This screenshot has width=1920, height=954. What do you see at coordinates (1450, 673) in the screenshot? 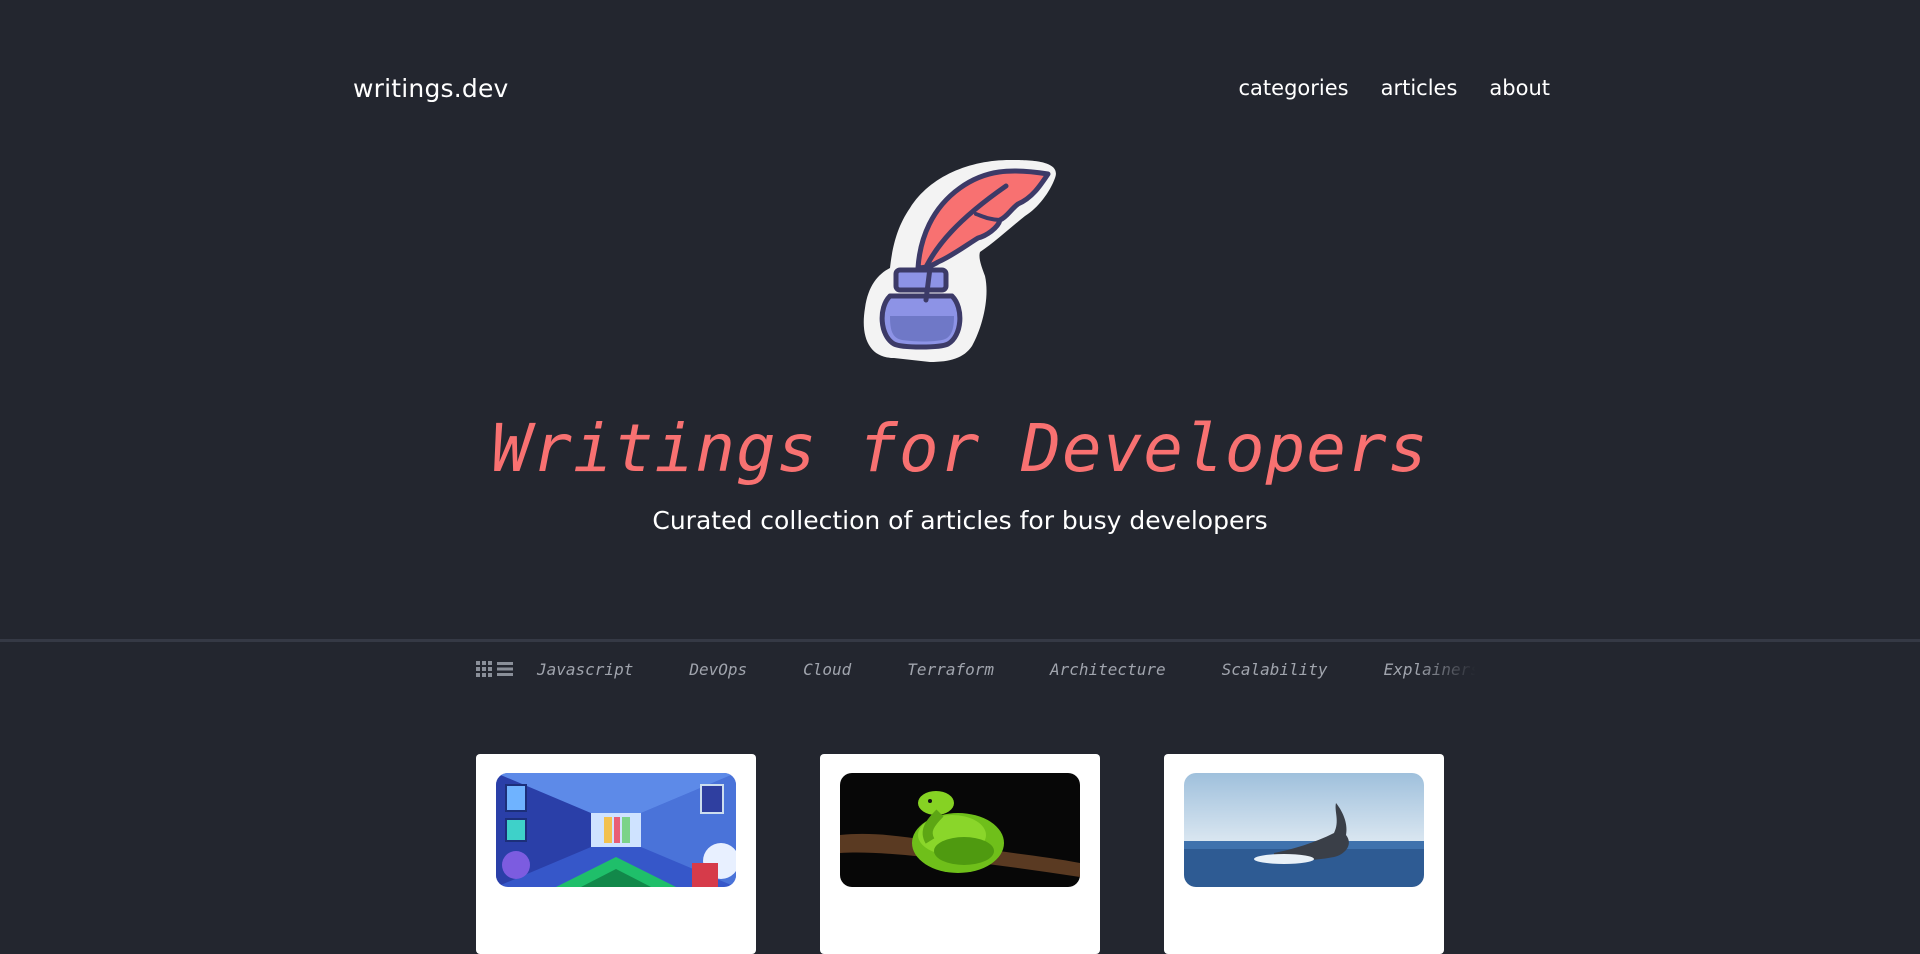
I see `scroll-fade` at bounding box center [1450, 673].